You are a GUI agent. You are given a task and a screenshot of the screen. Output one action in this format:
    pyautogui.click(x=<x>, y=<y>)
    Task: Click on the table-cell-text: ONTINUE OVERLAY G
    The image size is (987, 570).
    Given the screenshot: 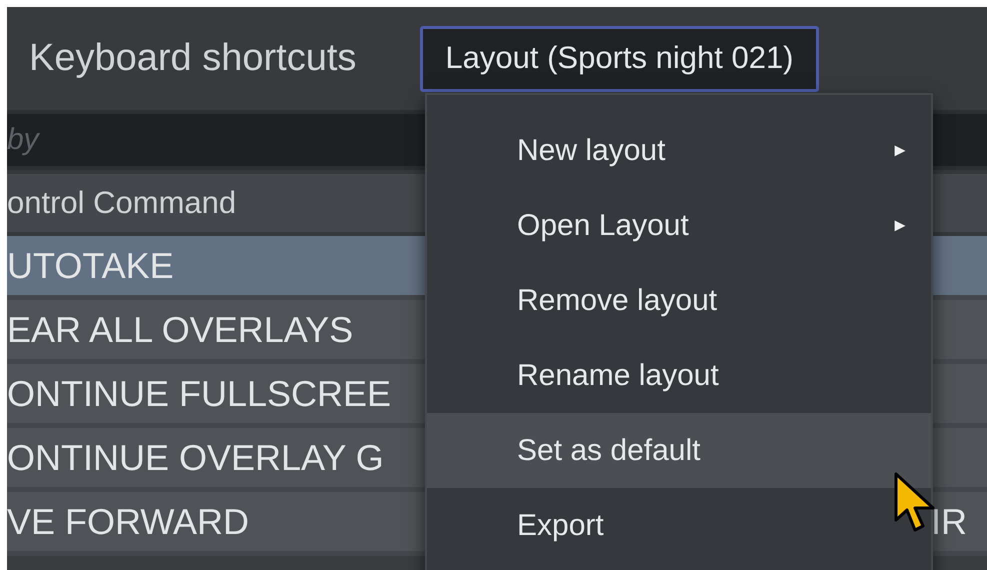 What is the action you would take?
    pyautogui.click(x=195, y=458)
    